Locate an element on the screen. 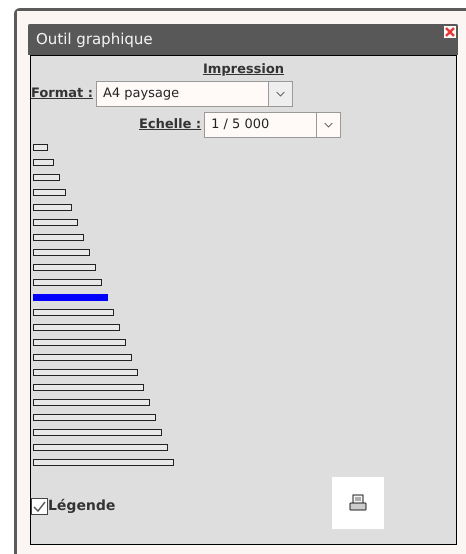 This screenshot has width=466, height=554. close-icon is located at coordinates (450, 32).